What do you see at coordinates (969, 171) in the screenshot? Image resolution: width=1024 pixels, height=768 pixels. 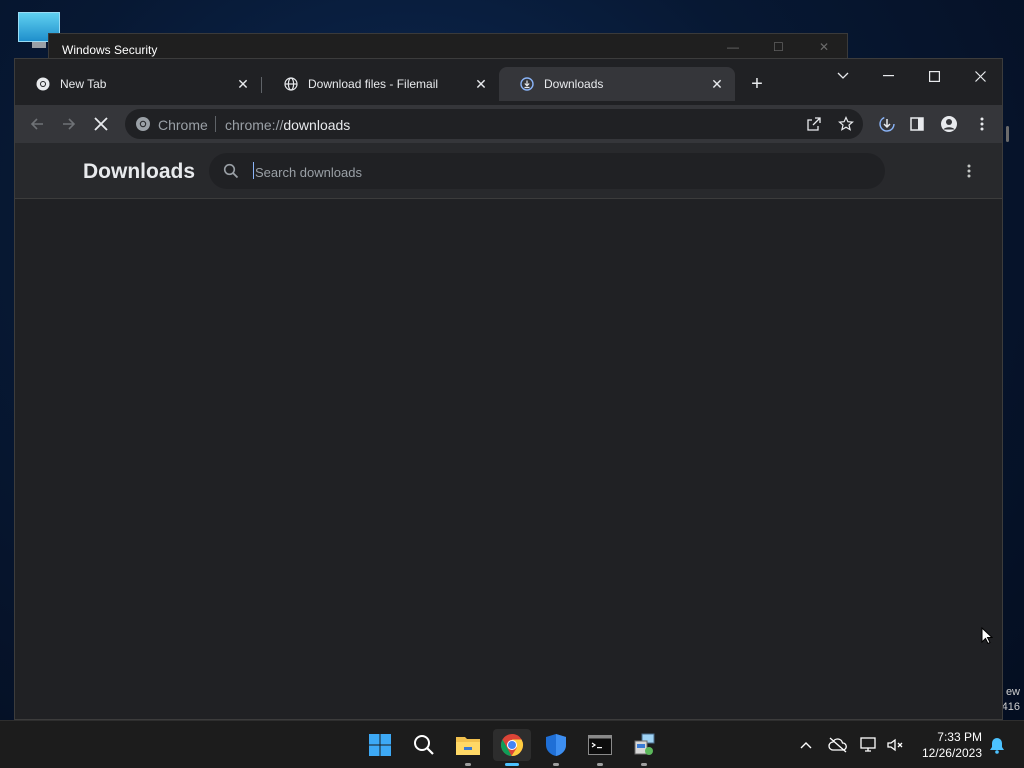 I see `downloads-more-icon` at bounding box center [969, 171].